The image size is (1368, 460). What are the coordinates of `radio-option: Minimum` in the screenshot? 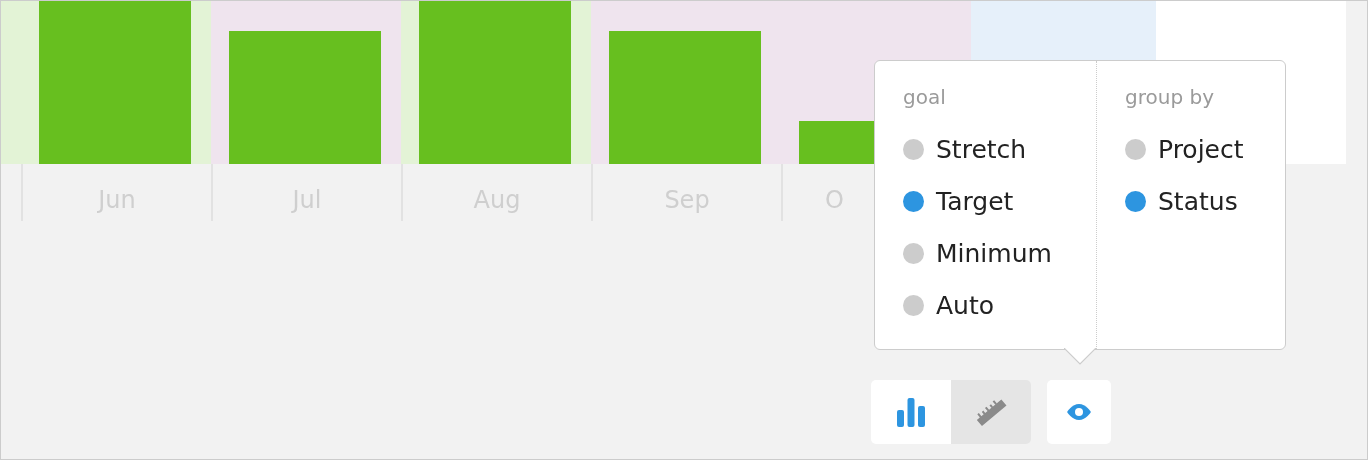 It's located at (999, 253).